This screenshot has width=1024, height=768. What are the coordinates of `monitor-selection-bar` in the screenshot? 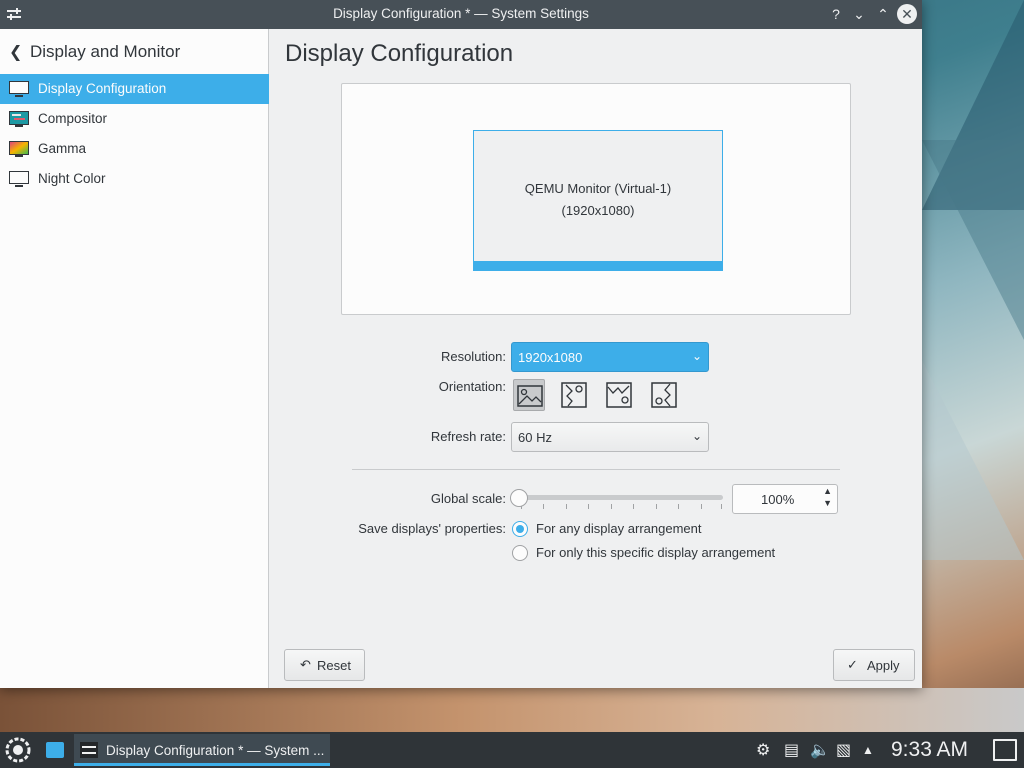 It's located at (598, 265).